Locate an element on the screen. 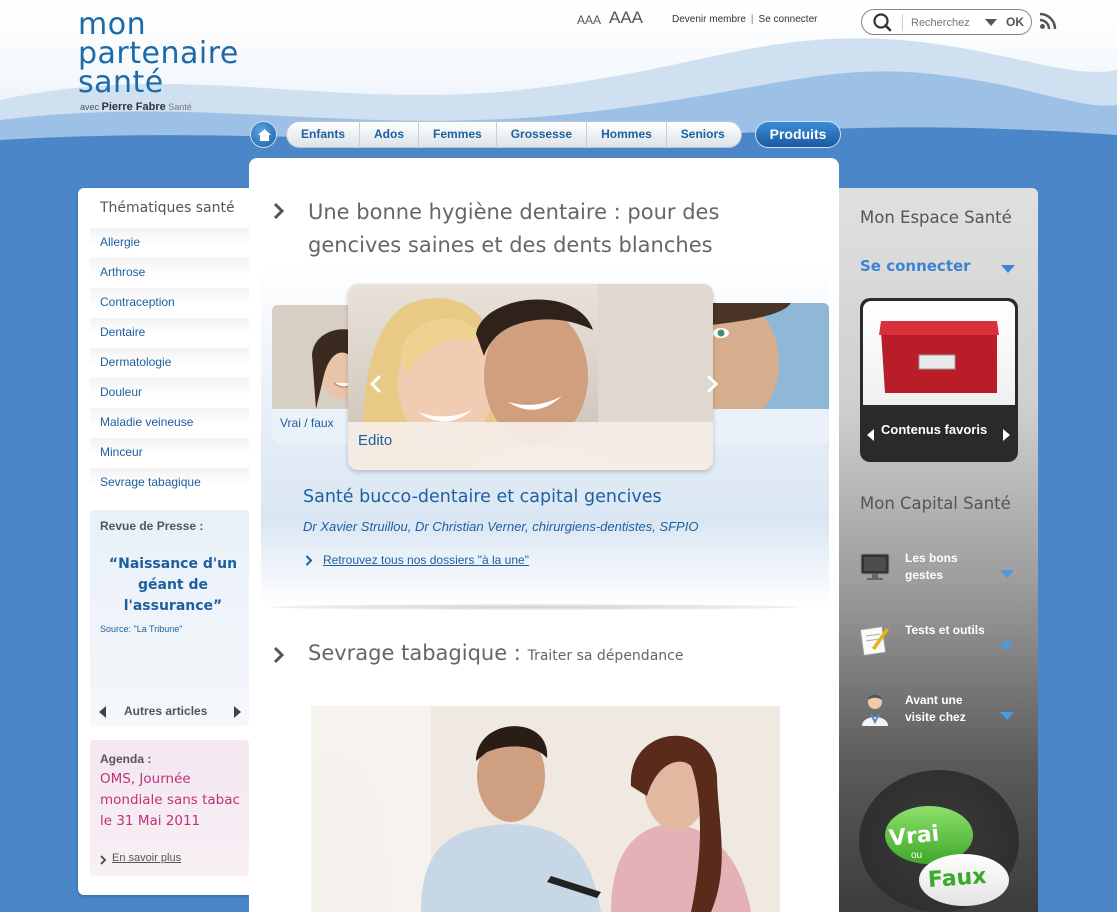  logo-brand: Pierre Fabre is located at coordinates (133, 107).